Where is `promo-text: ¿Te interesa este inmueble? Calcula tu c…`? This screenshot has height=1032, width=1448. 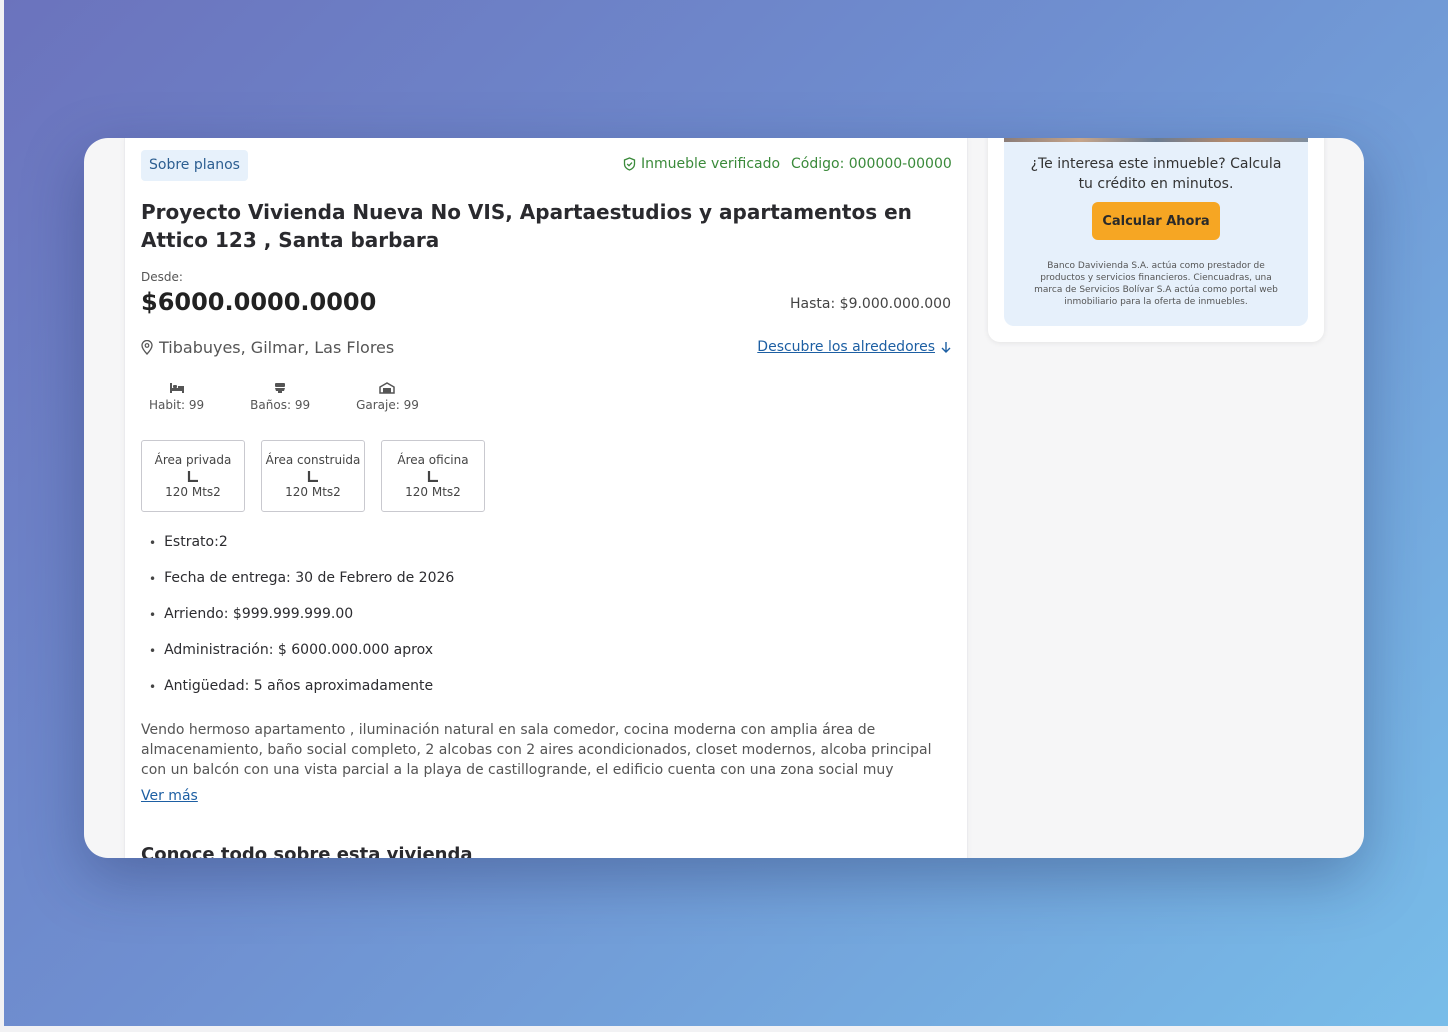
promo-text: ¿Te interesa este inmueble? Calcula tu c… is located at coordinates (1156, 174).